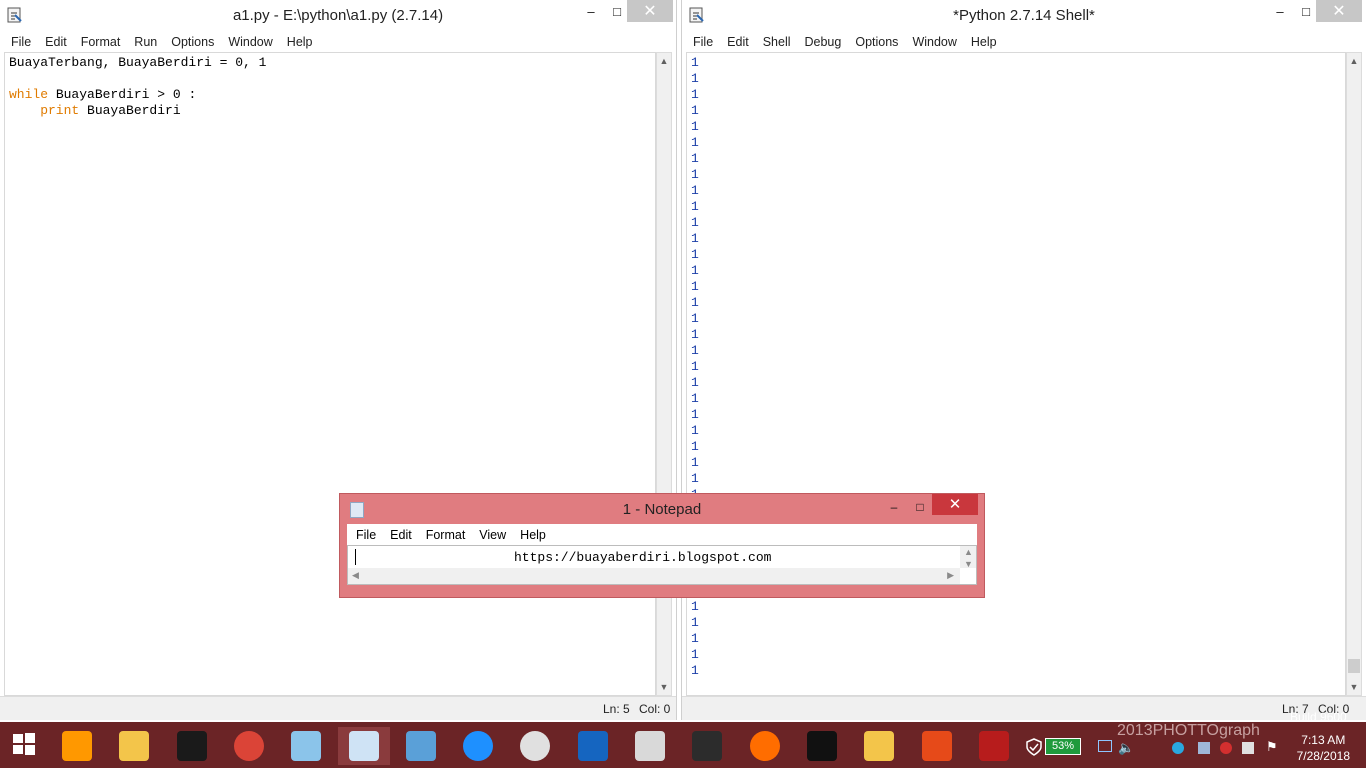 Image resolution: width=1366 pixels, height=768 pixels. I want to click on chrome-icon, so click(248, 746).